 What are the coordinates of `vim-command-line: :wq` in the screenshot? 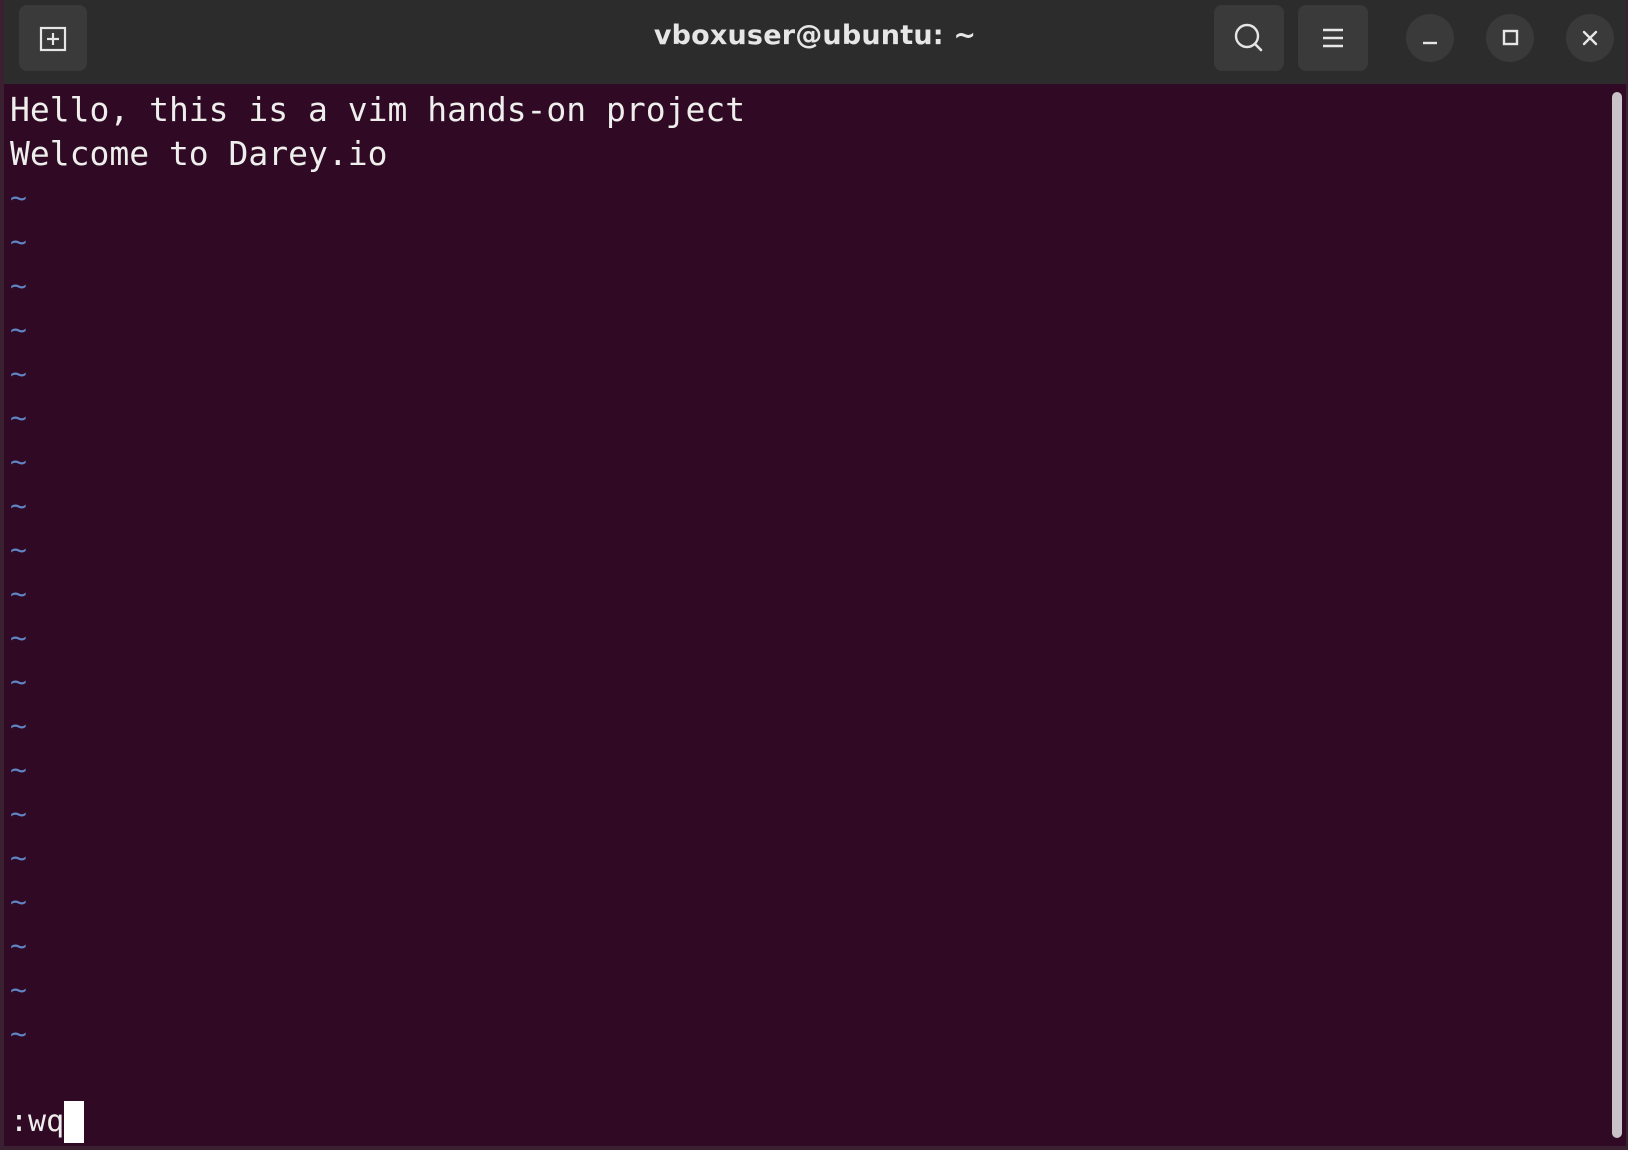 It's located at (47, 1122).